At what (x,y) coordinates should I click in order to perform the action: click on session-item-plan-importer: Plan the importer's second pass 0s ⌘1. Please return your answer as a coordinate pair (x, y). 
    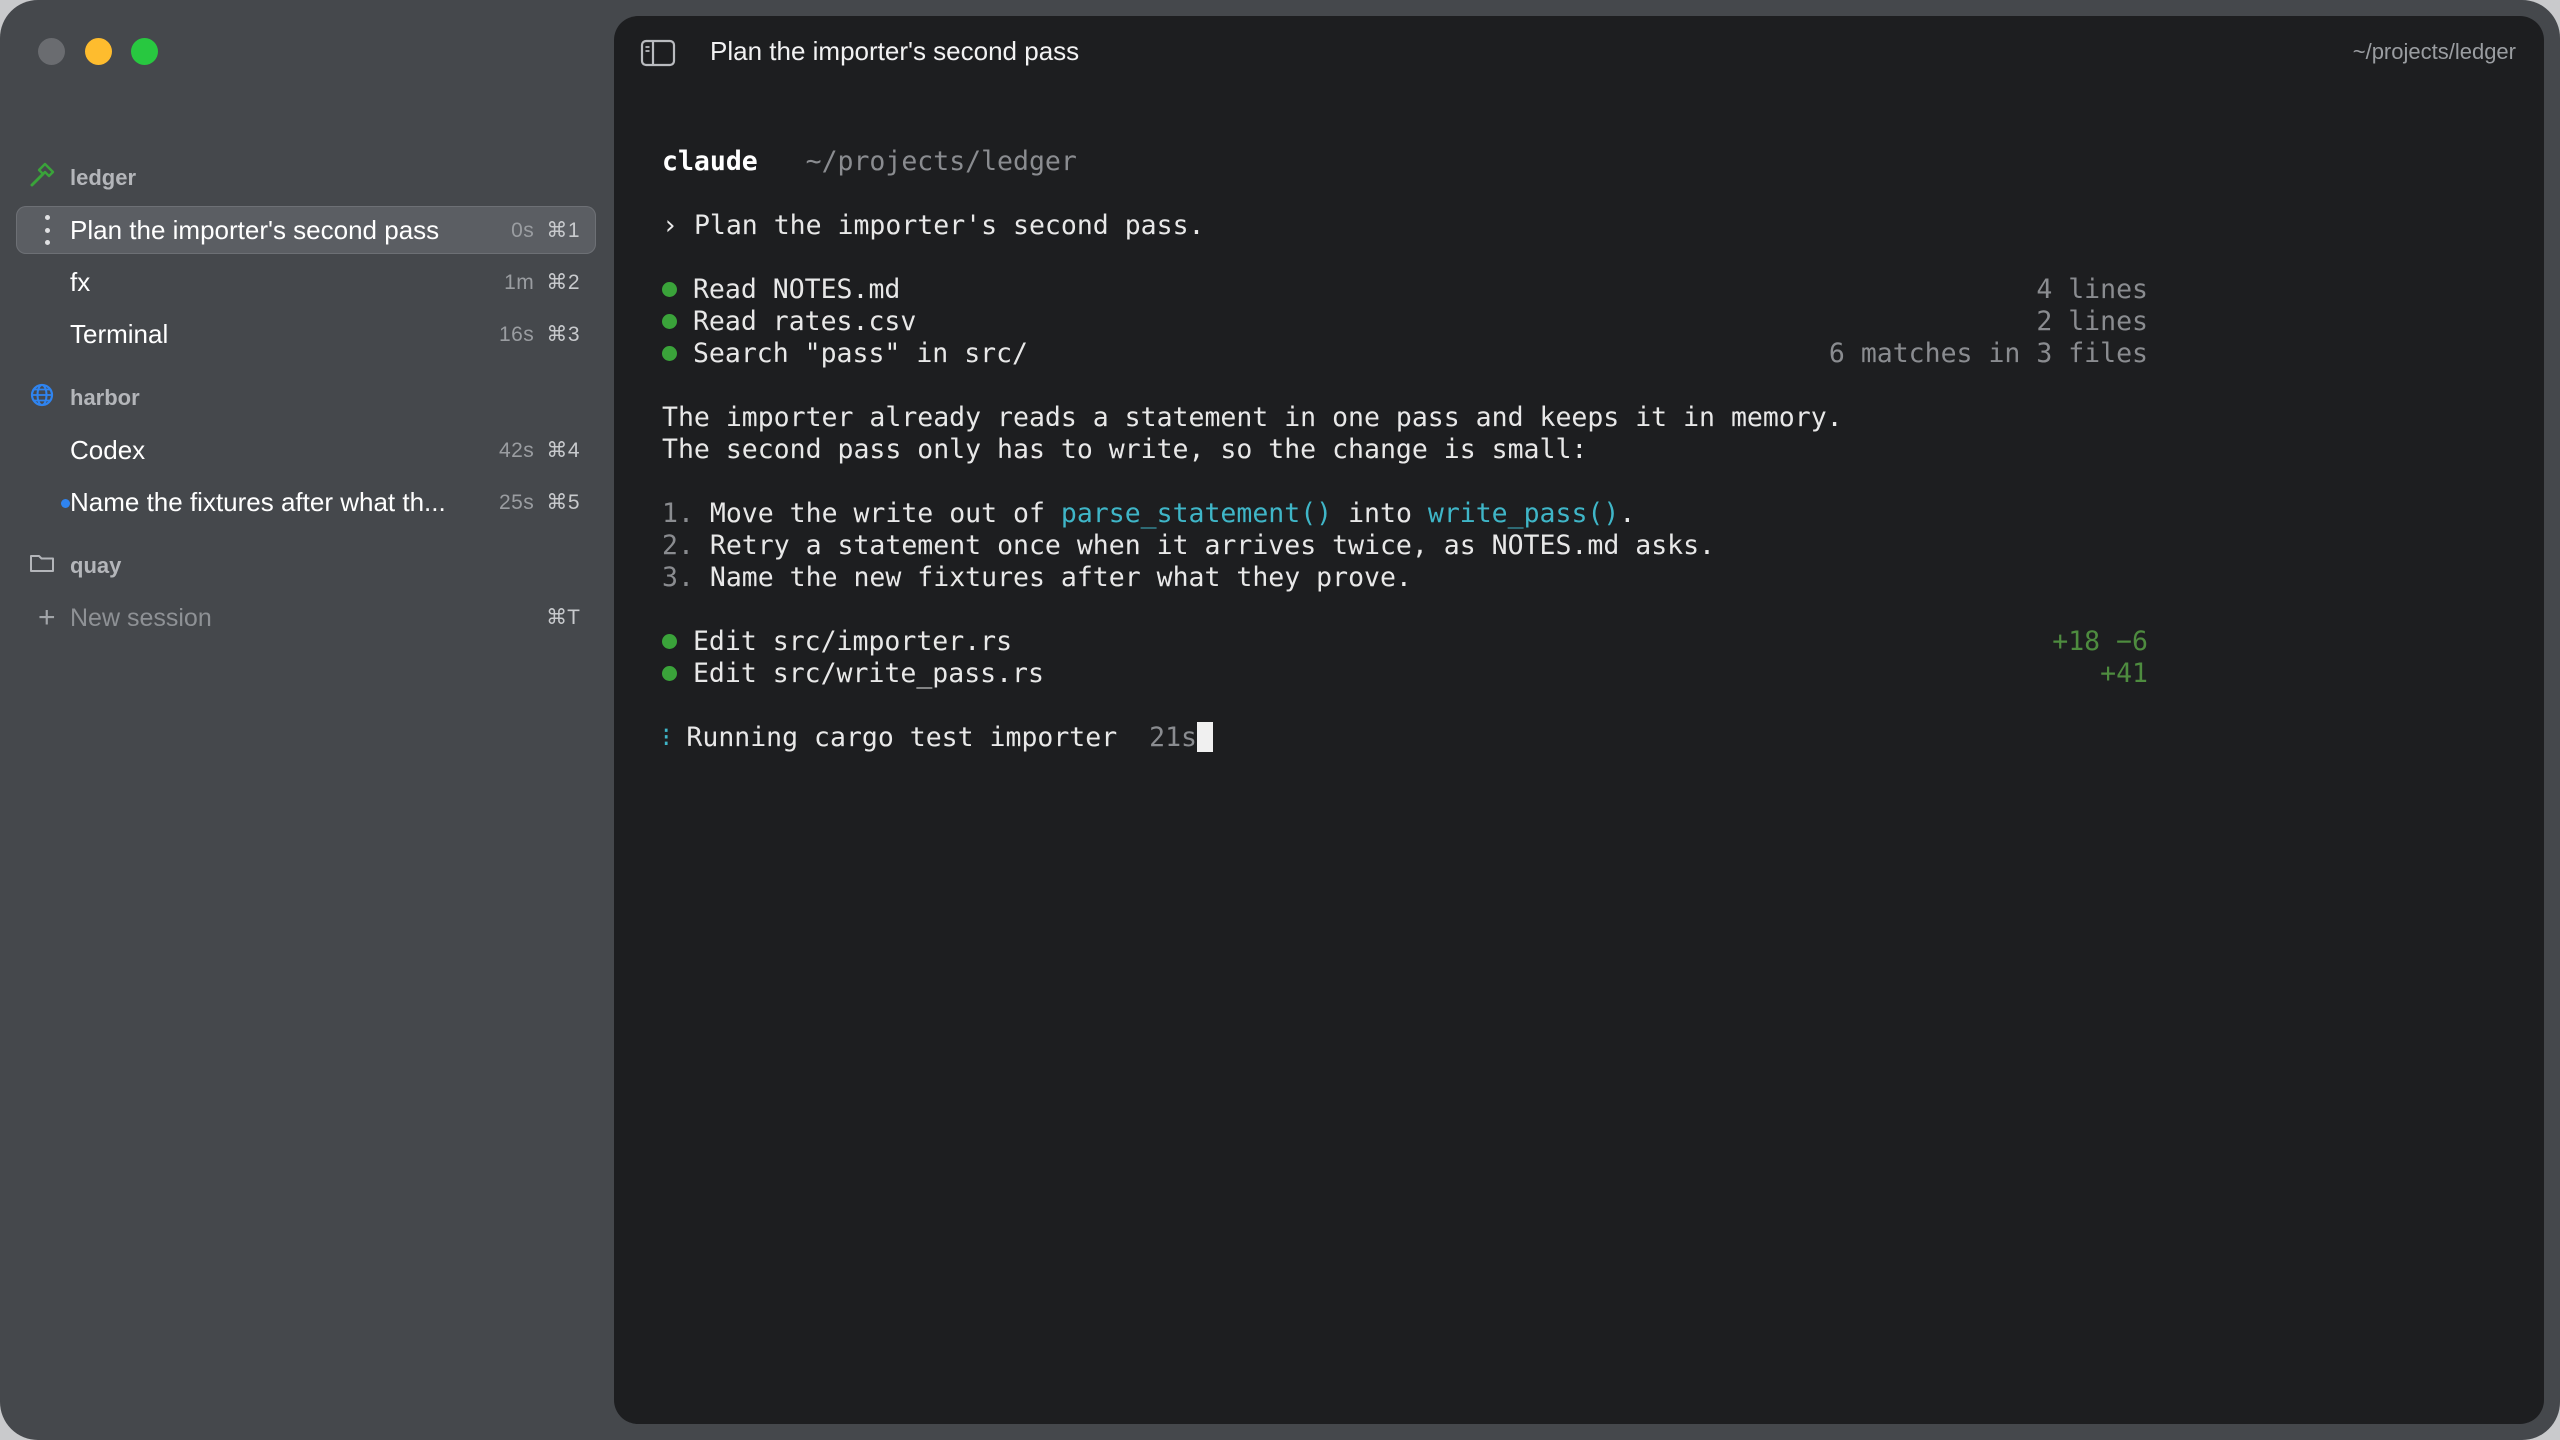
    Looking at the image, I should click on (306, 230).